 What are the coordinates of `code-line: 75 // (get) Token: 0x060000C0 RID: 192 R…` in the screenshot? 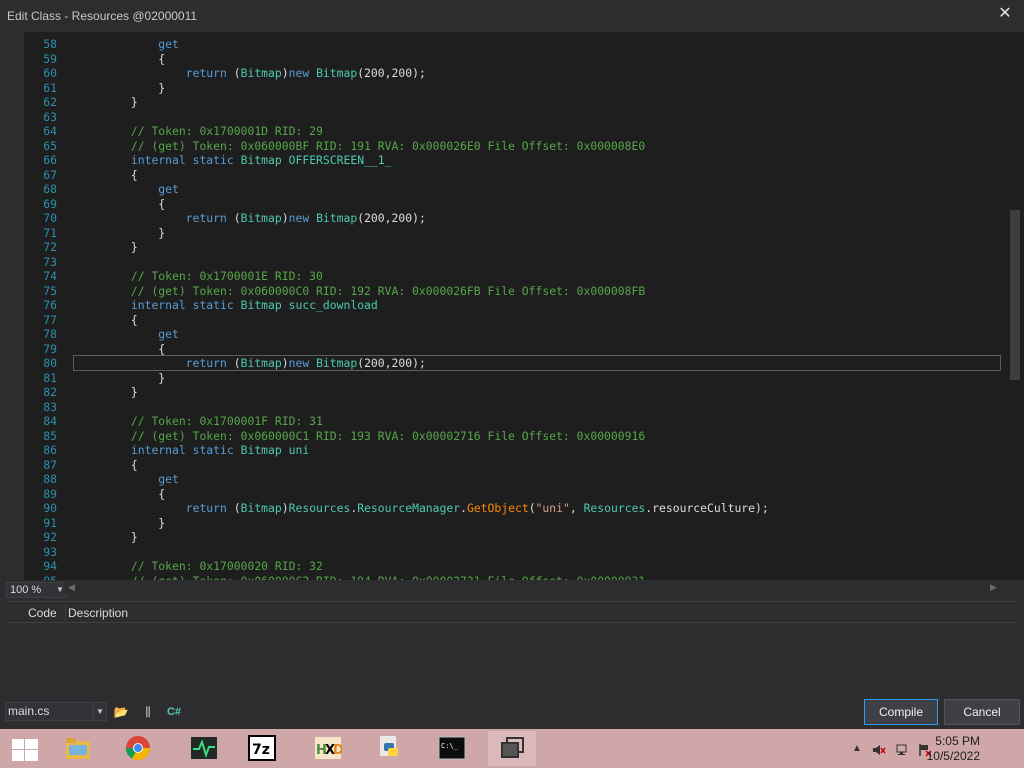 It's located at (514, 291).